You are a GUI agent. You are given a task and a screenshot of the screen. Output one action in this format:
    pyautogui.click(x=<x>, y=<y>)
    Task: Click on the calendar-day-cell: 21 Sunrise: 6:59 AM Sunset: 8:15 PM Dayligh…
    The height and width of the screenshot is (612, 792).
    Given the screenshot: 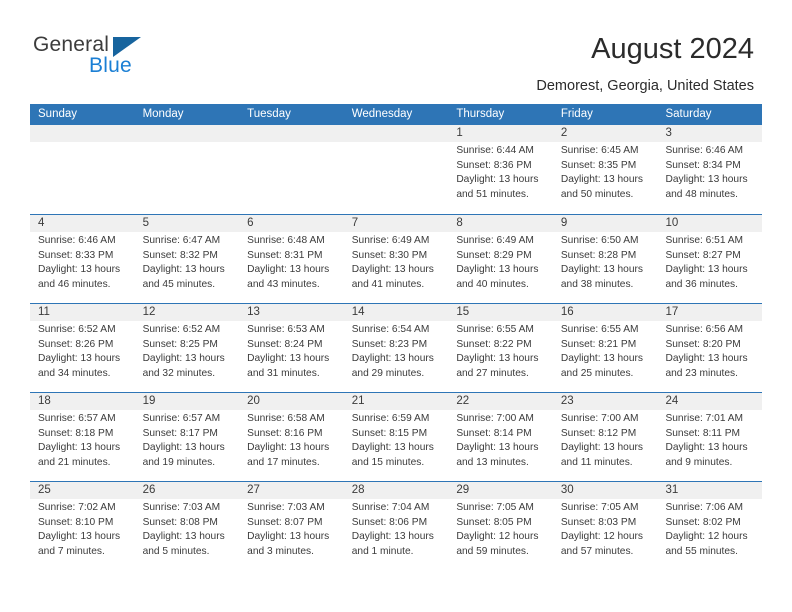 What is the action you would take?
    pyautogui.click(x=396, y=437)
    